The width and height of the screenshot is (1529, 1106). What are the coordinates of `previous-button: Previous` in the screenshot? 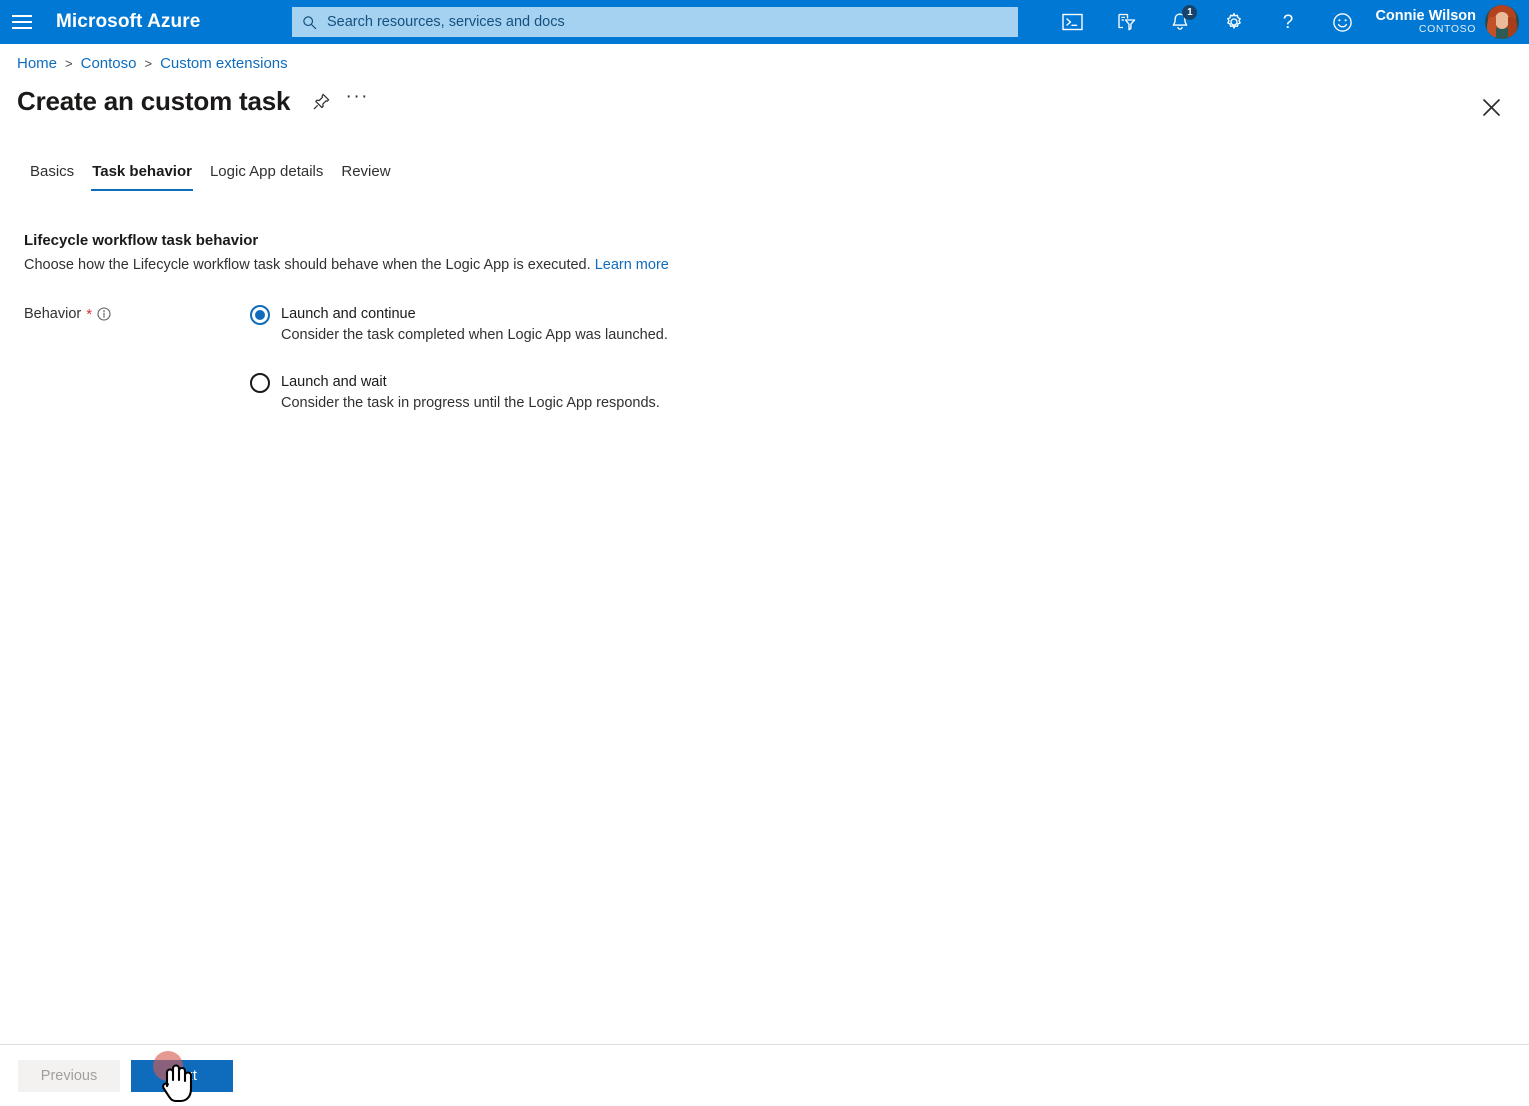 It's located at (69, 1075).